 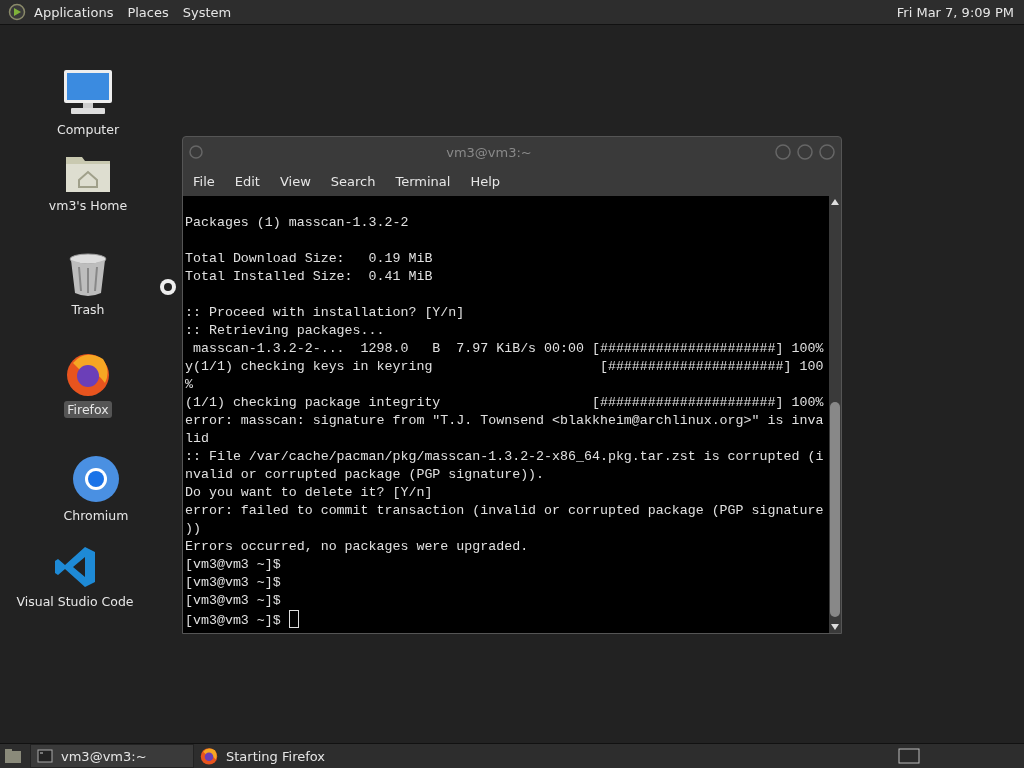 What do you see at coordinates (88, 275) in the screenshot?
I see `trash-icon` at bounding box center [88, 275].